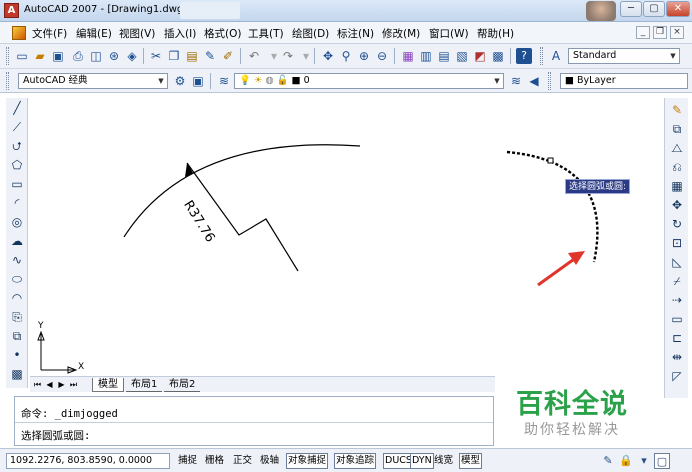 This screenshot has height=472, width=692. What do you see at coordinates (422, 461) in the screenshot?
I see `dyn-toggle: DYN` at bounding box center [422, 461].